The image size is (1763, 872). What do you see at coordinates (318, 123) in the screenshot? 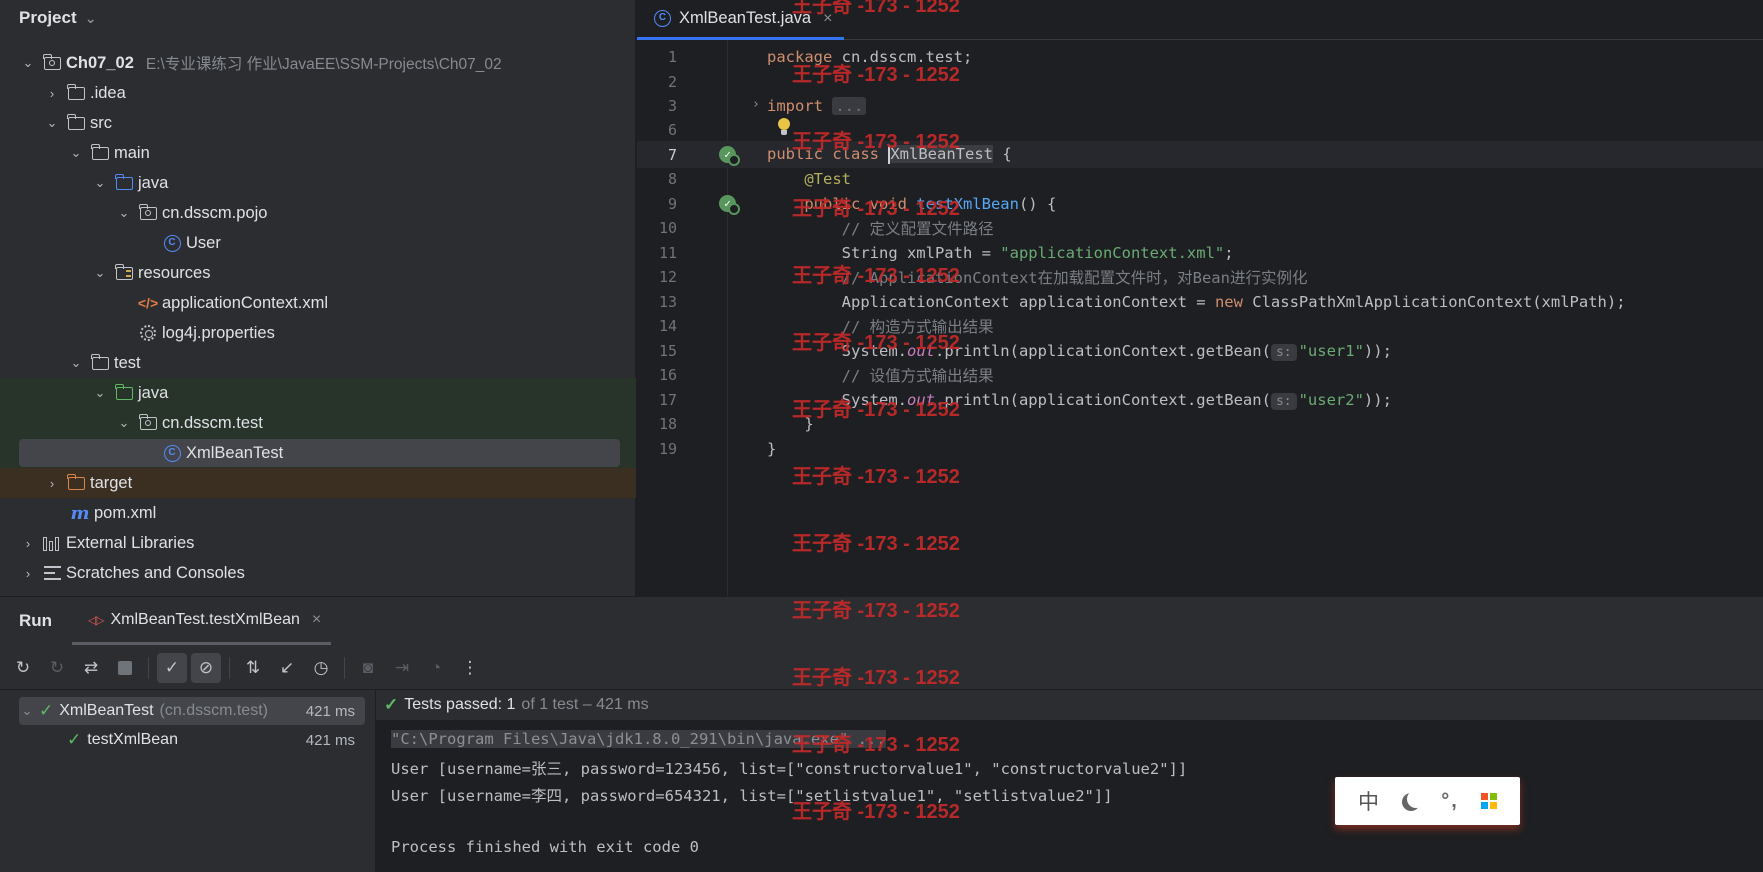
I see `tree-item-src: ⌄ src` at bounding box center [318, 123].